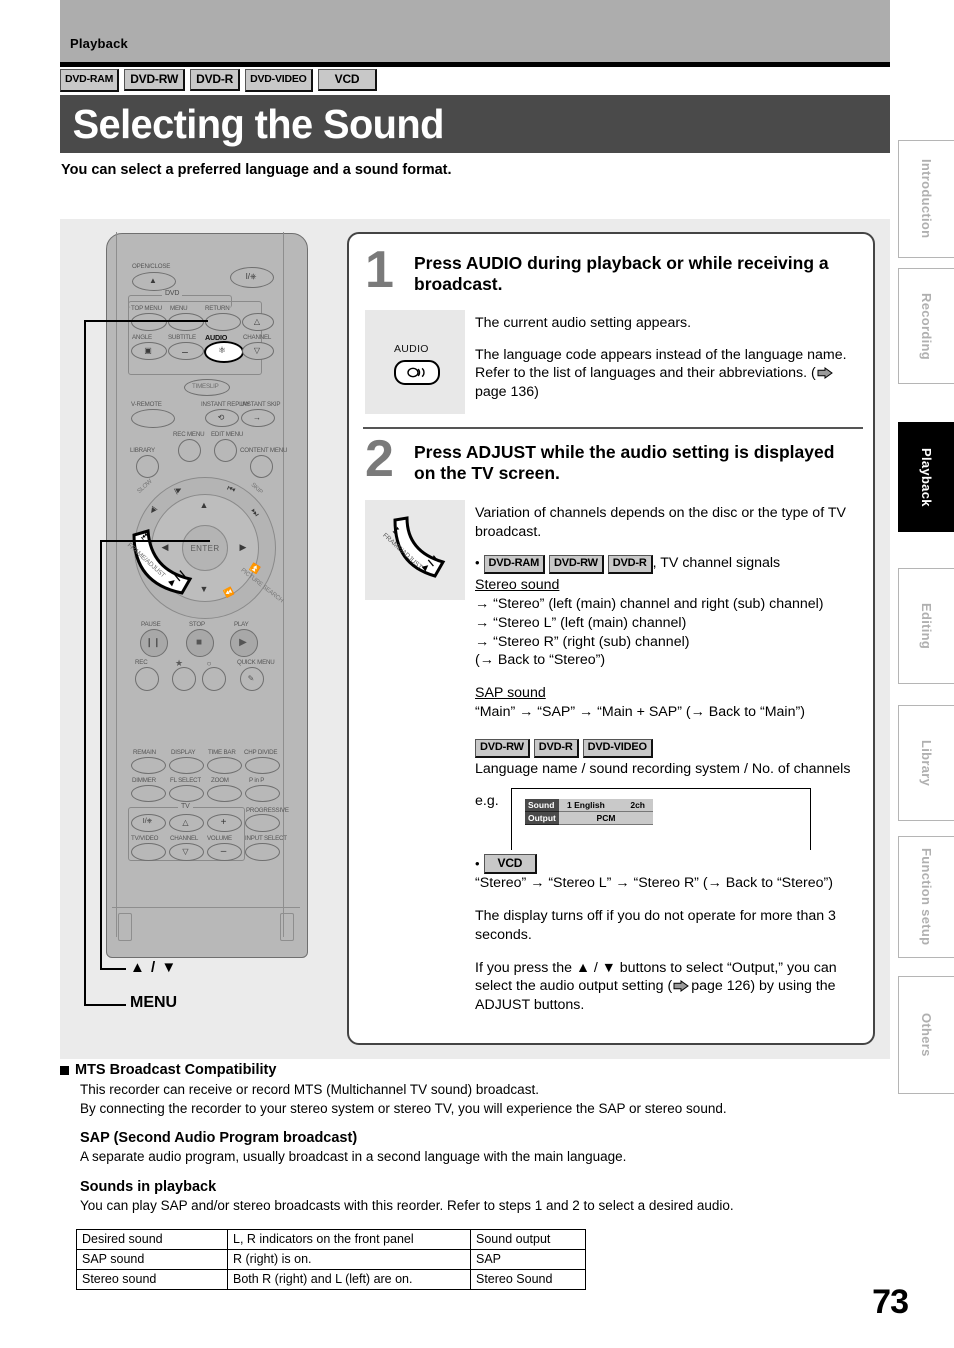 Image resolution: width=954 pixels, height=1348 pixels. I want to click on inline-badge-2-dvd-video: DVD-VIDEO, so click(617, 748).